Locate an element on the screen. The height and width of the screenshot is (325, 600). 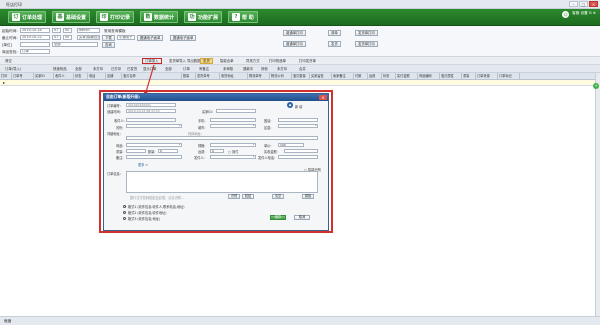
minimize-button: – is located at coordinates (573, 4).